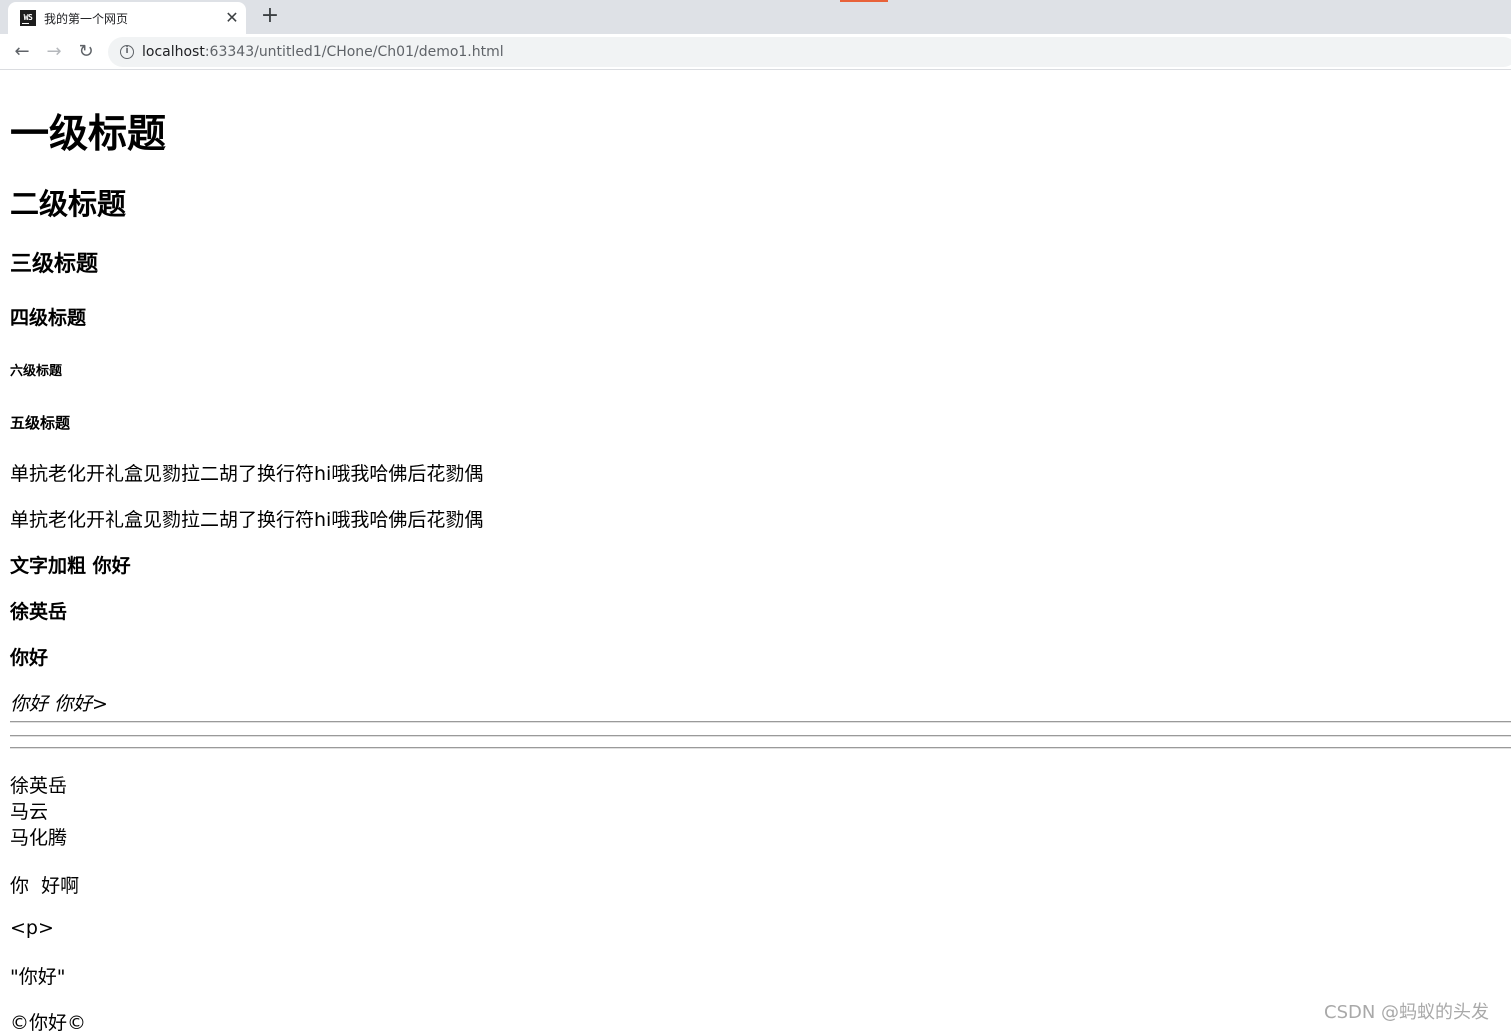  What do you see at coordinates (45, 886) in the screenshot?
I see `spaced-text: 你 好啊` at bounding box center [45, 886].